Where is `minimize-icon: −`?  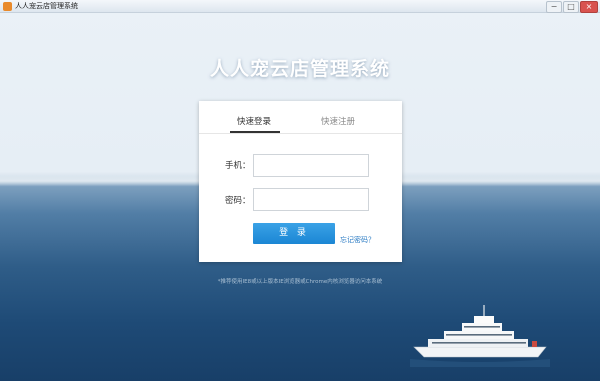 minimize-icon: − is located at coordinates (554, 7).